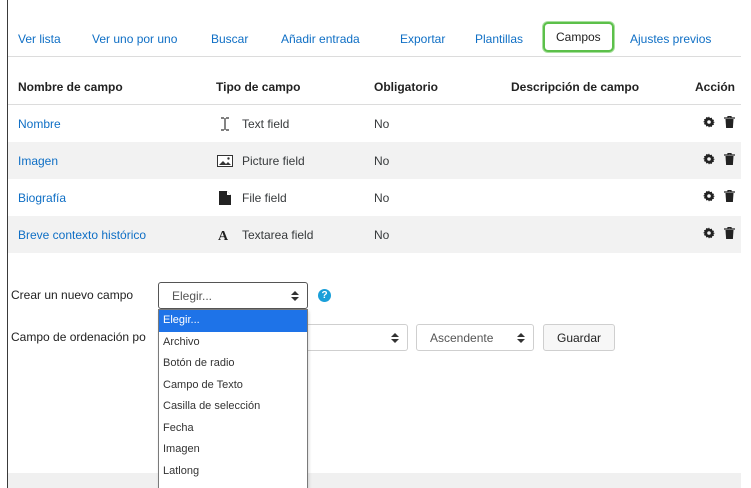  What do you see at coordinates (70, 86) in the screenshot?
I see `column-header-name: Nombre de campo` at bounding box center [70, 86].